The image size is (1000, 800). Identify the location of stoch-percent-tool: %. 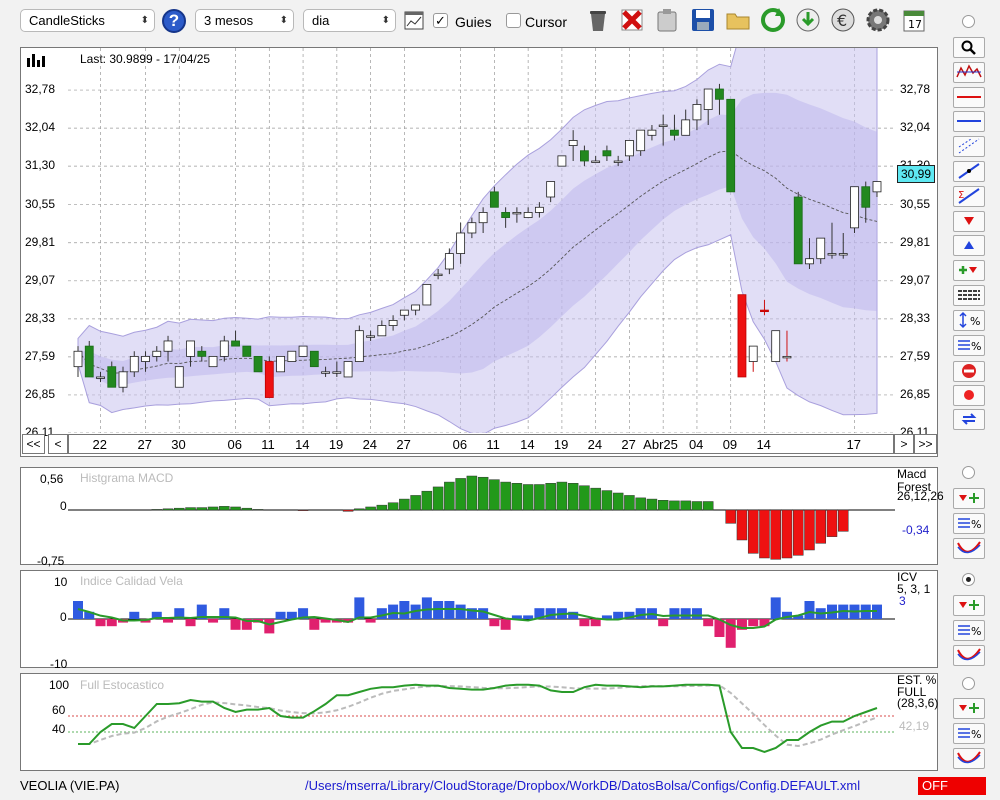
(969, 733).